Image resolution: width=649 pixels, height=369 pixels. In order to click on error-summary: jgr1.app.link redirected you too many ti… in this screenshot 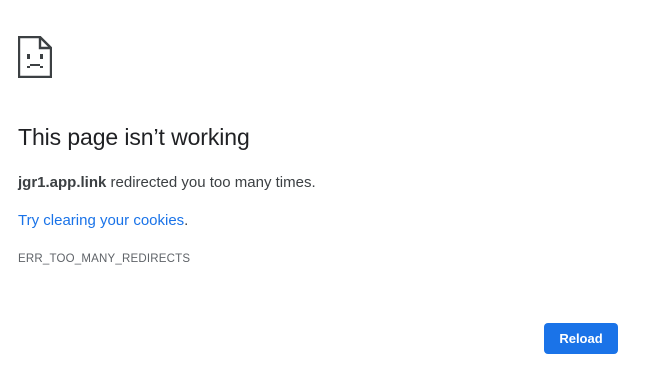, I will do `click(167, 182)`.